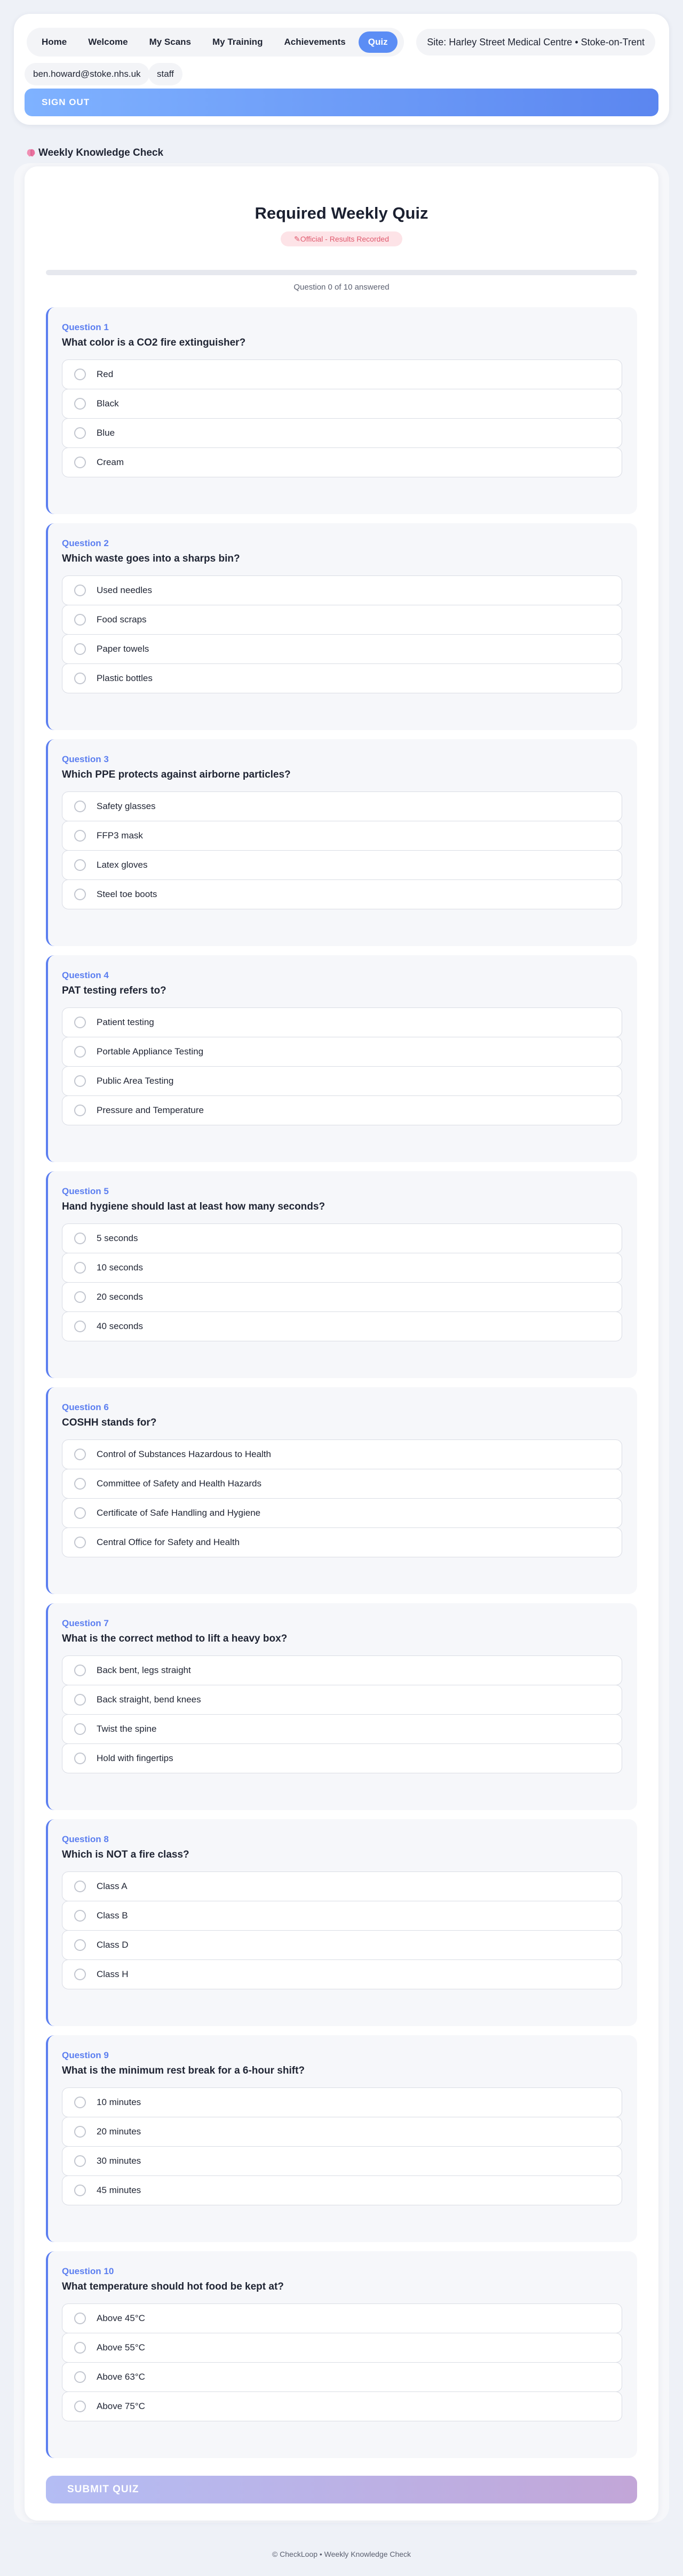 The height and width of the screenshot is (2576, 683). What do you see at coordinates (342, 894) in the screenshot?
I see `answer-option: Steel toe boots` at bounding box center [342, 894].